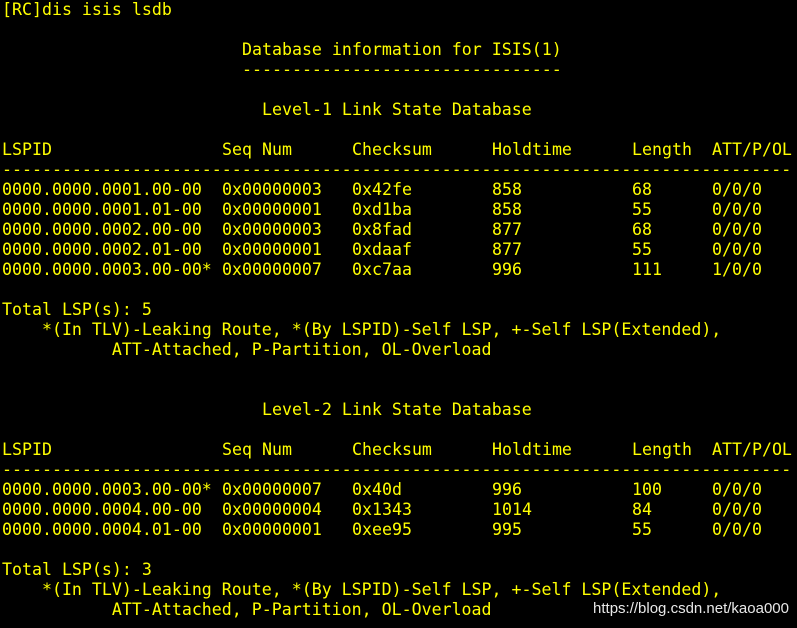 The width and height of the screenshot is (797, 628). Describe the element at coordinates (507, 529) in the screenshot. I see `table-row-cell: 995` at that location.